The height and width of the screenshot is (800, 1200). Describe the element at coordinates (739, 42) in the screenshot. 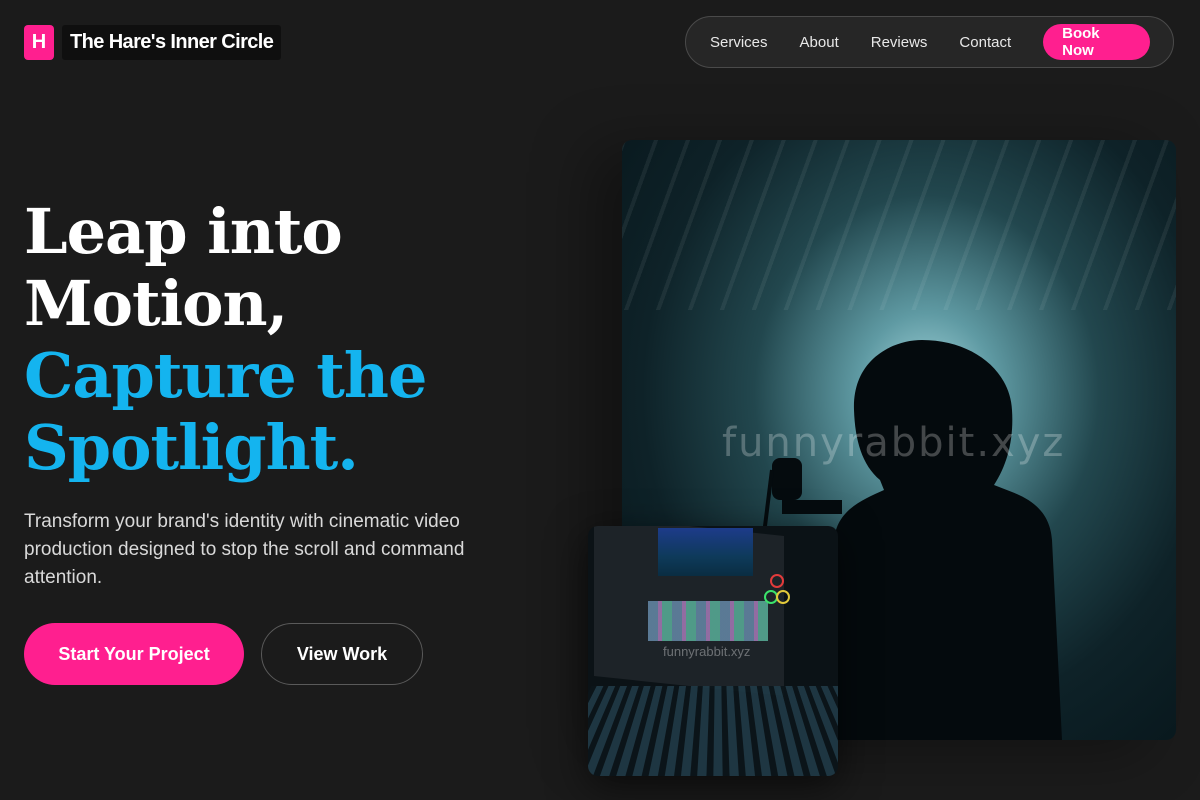

I see `nav-link-services: Services` at that location.